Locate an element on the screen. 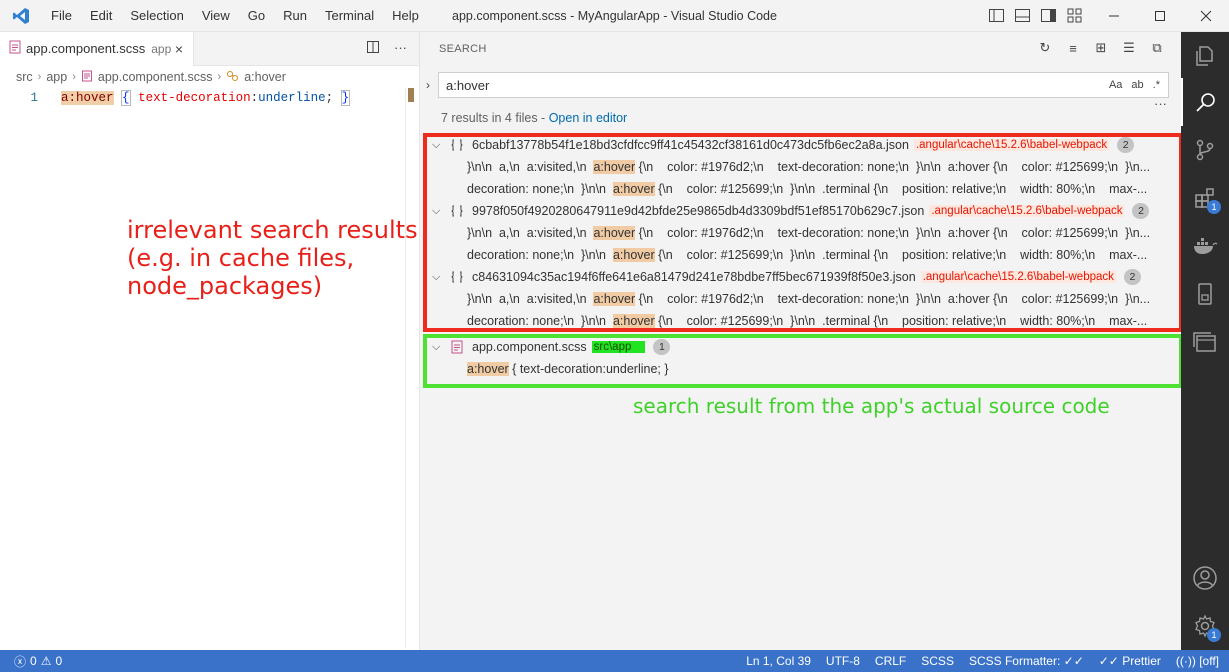  search-icon is located at coordinates (1205, 102).